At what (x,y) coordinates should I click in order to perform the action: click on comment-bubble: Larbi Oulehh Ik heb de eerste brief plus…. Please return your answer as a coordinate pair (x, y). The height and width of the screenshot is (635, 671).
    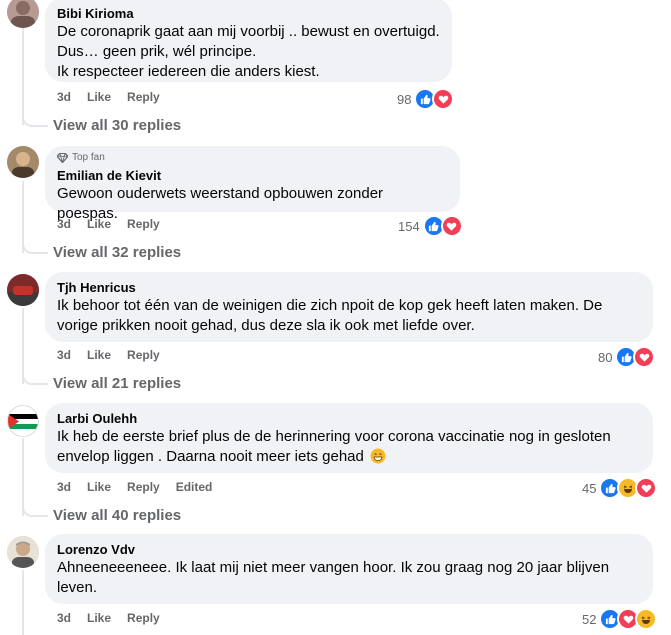
    Looking at the image, I should click on (349, 438).